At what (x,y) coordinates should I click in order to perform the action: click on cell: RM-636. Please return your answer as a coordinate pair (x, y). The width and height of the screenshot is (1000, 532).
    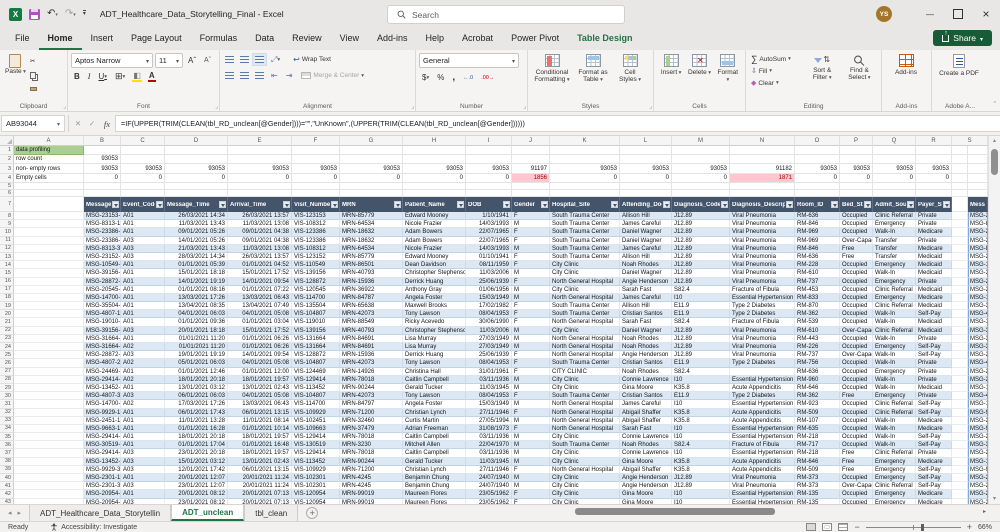
    Looking at the image, I should click on (817, 257).